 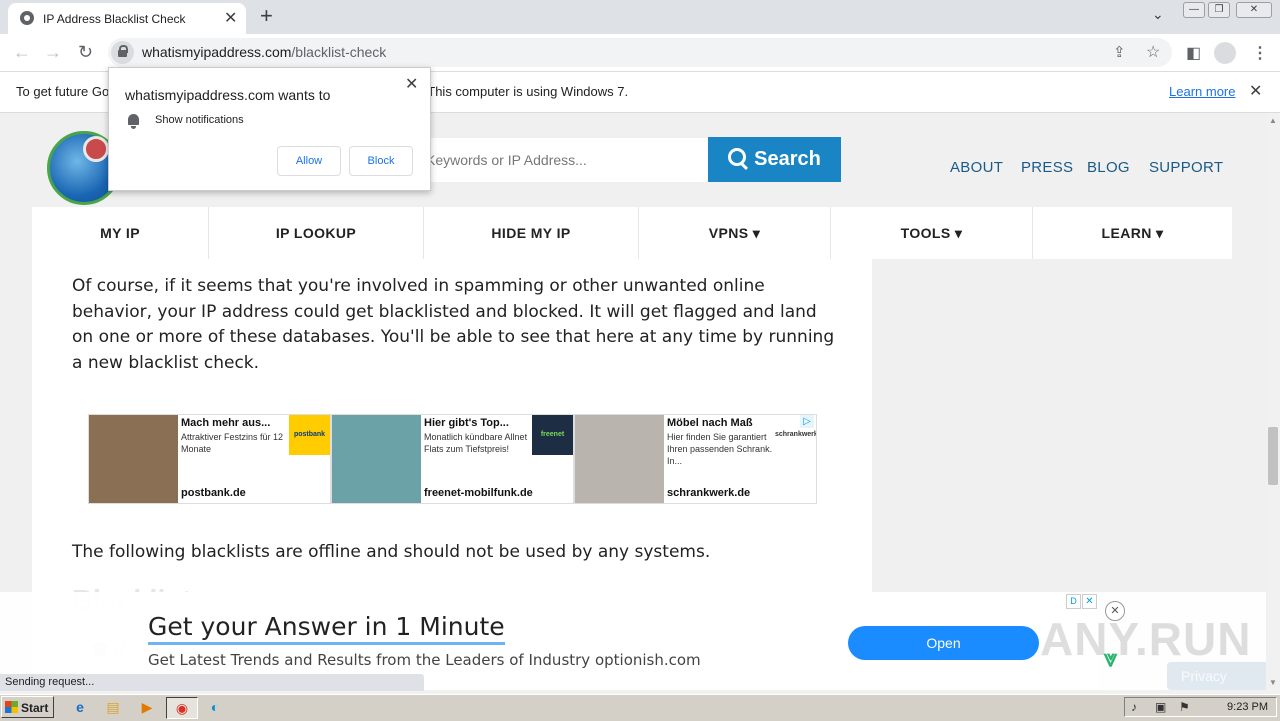 I want to click on url-path: /blacklist-check, so click(x=339, y=52).